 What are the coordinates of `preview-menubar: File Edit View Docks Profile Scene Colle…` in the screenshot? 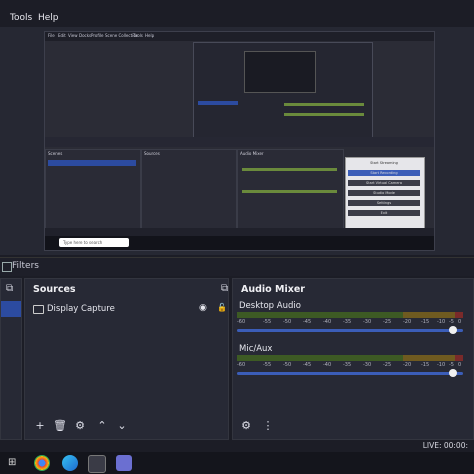 It's located at (239, 36).